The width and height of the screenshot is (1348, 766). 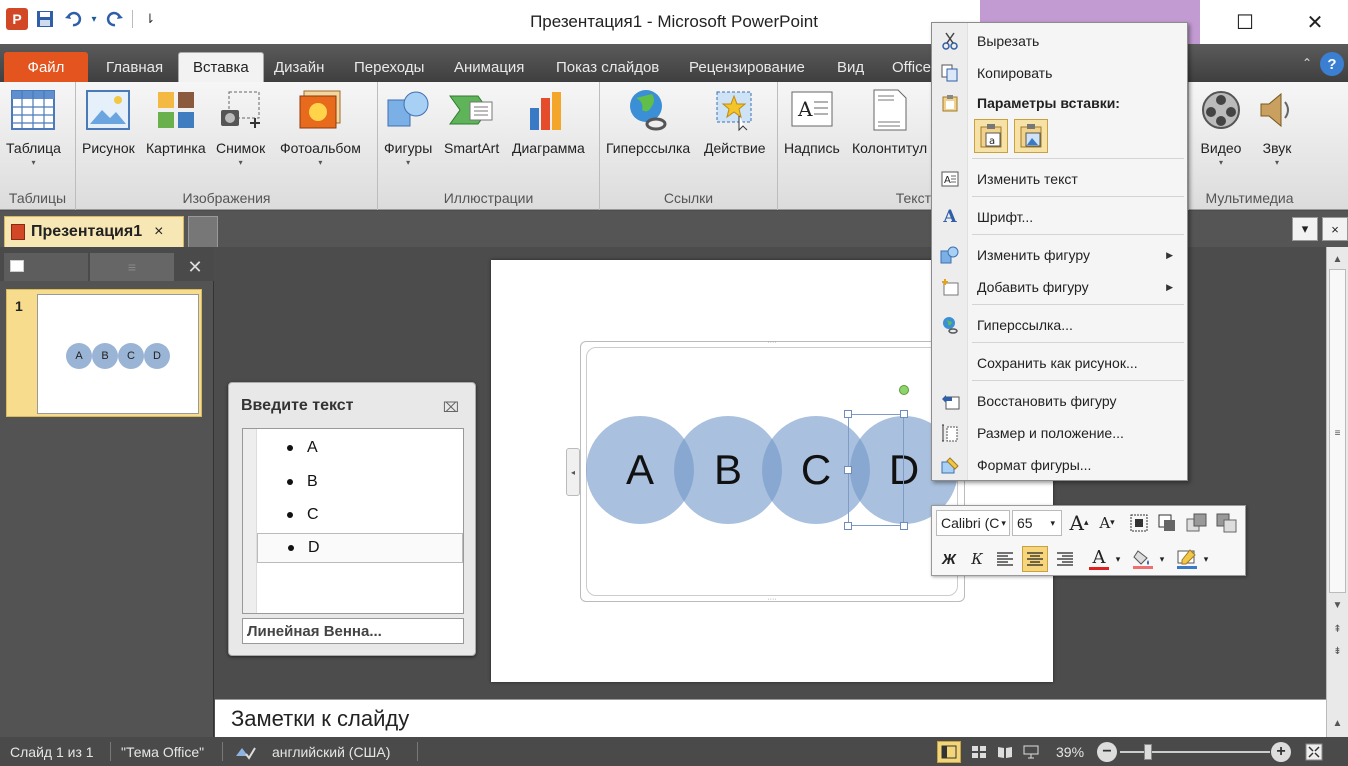 What do you see at coordinates (1059, 41) in the screenshot?
I see `menu-item-cut: Вырезать` at bounding box center [1059, 41].